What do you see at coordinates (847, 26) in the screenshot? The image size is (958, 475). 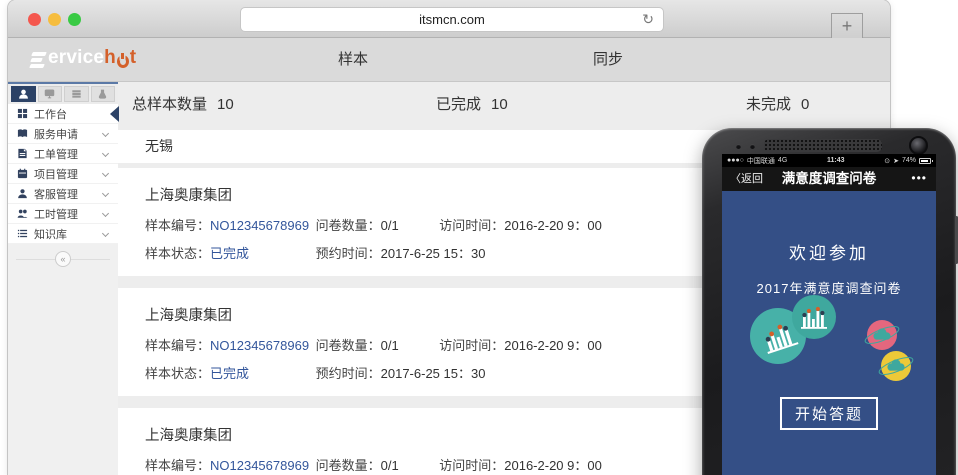 I see `new-tab-button: +` at bounding box center [847, 26].